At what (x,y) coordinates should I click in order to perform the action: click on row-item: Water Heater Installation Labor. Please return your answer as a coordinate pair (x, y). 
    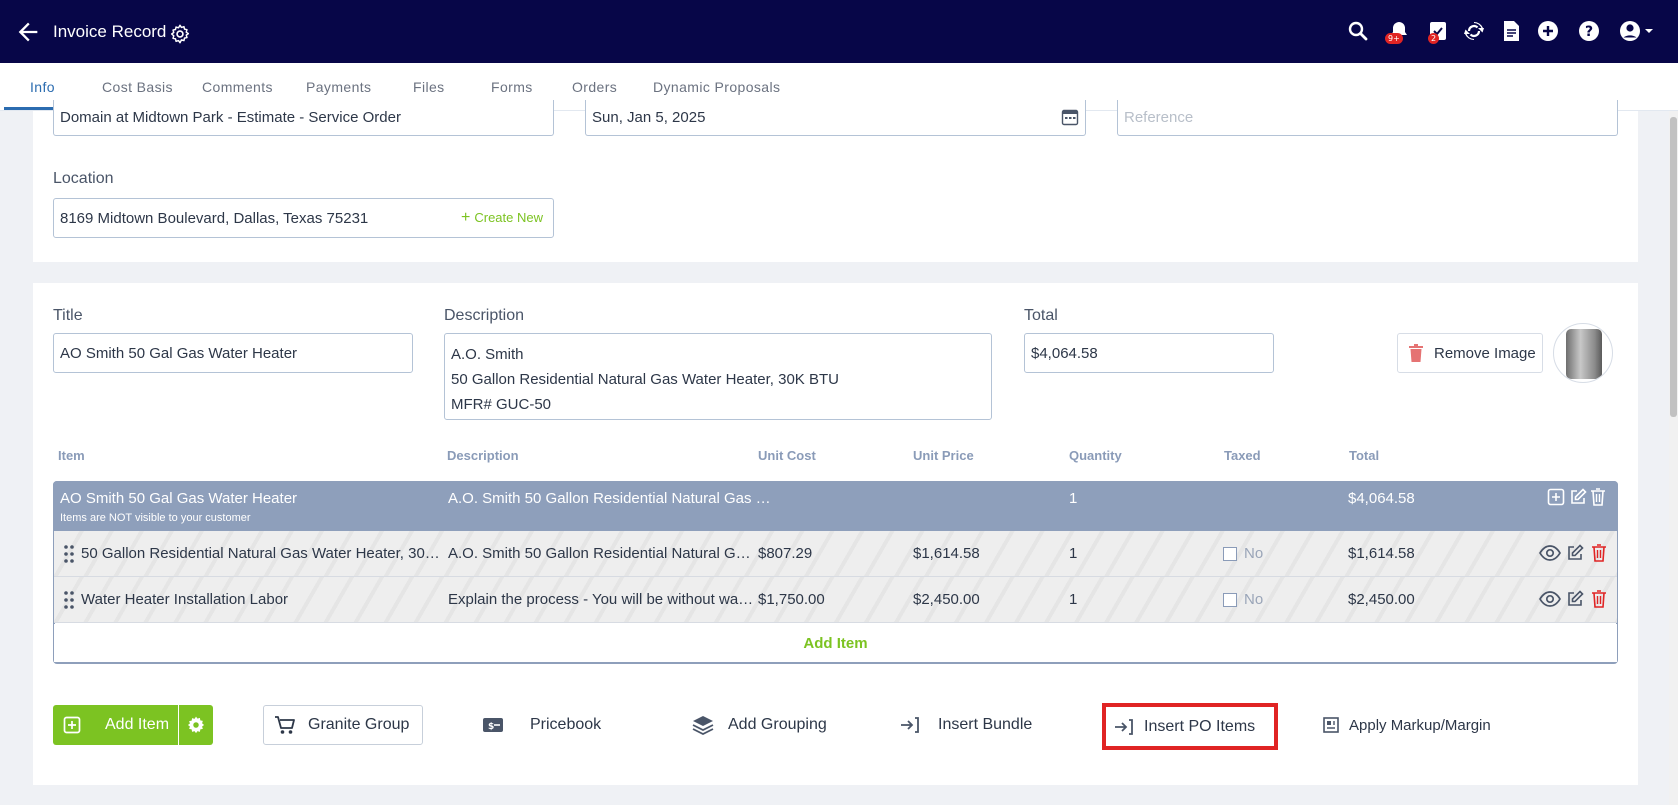
    Looking at the image, I should click on (185, 599).